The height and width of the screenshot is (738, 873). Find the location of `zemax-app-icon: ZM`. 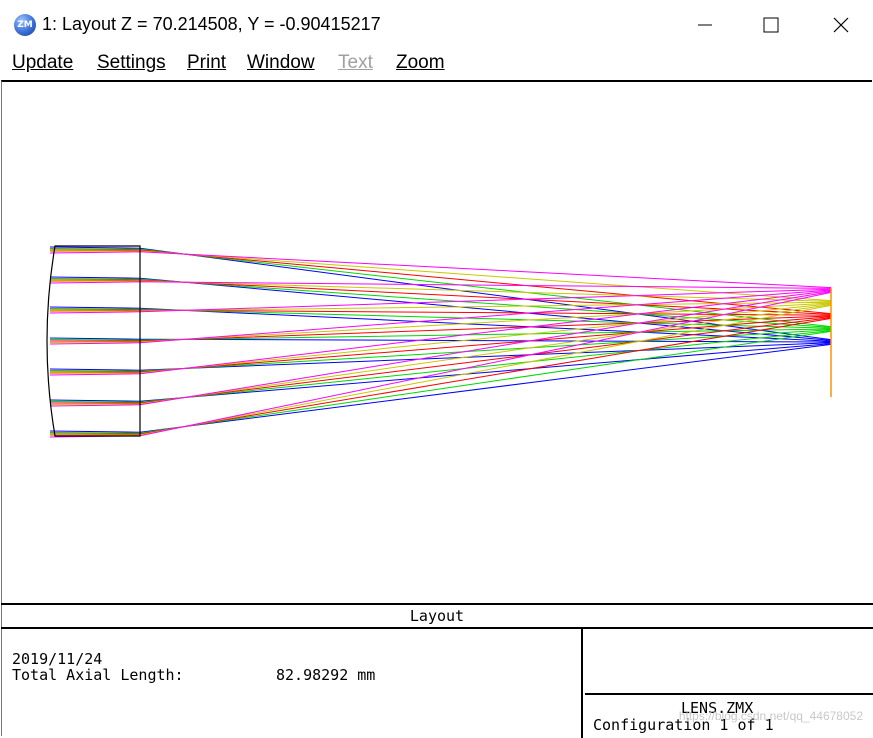

zemax-app-icon: ZM is located at coordinates (25, 25).